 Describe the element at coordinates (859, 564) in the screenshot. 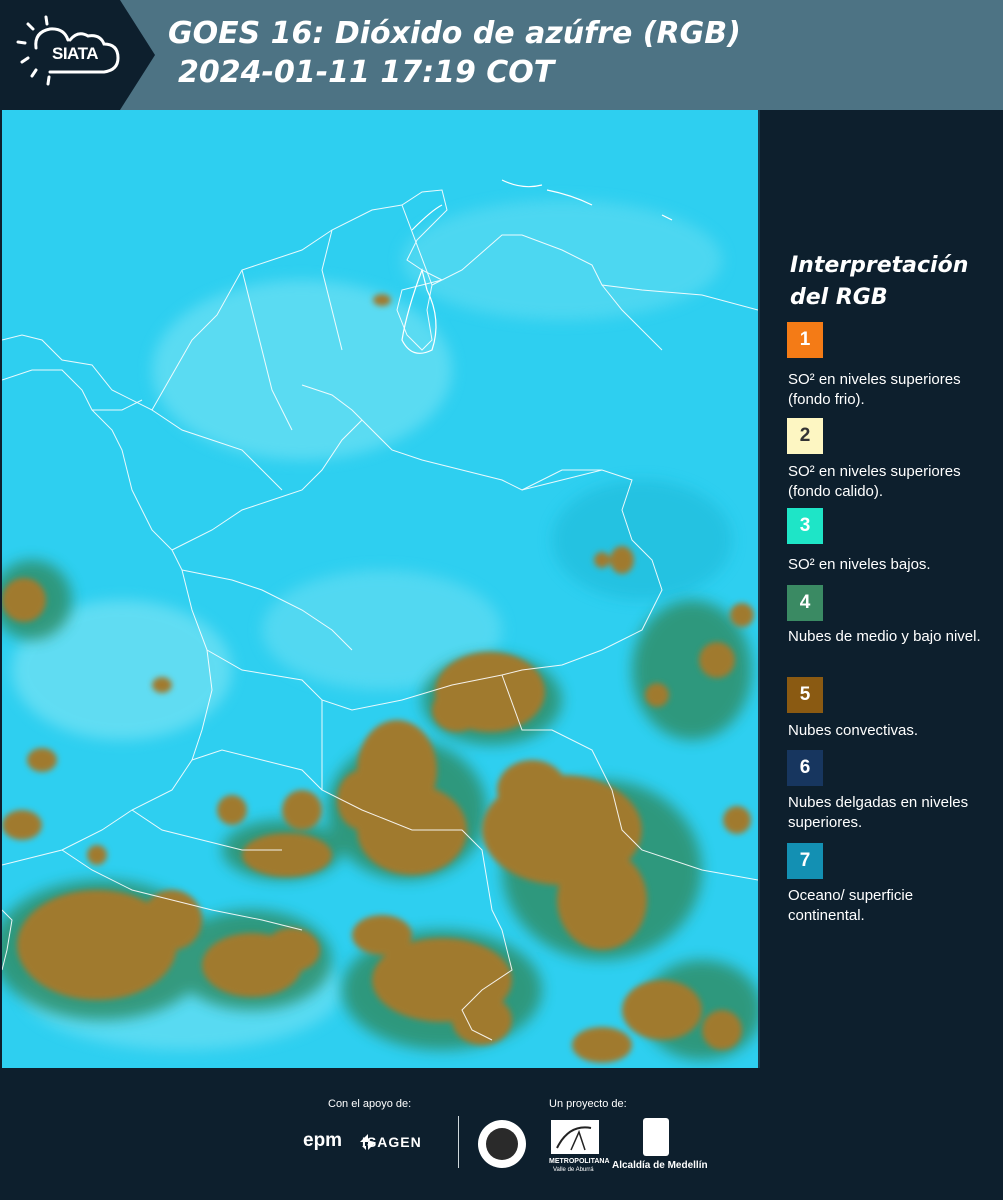

I see `legend-description-3: SO² en niveles bajos.` at that location.